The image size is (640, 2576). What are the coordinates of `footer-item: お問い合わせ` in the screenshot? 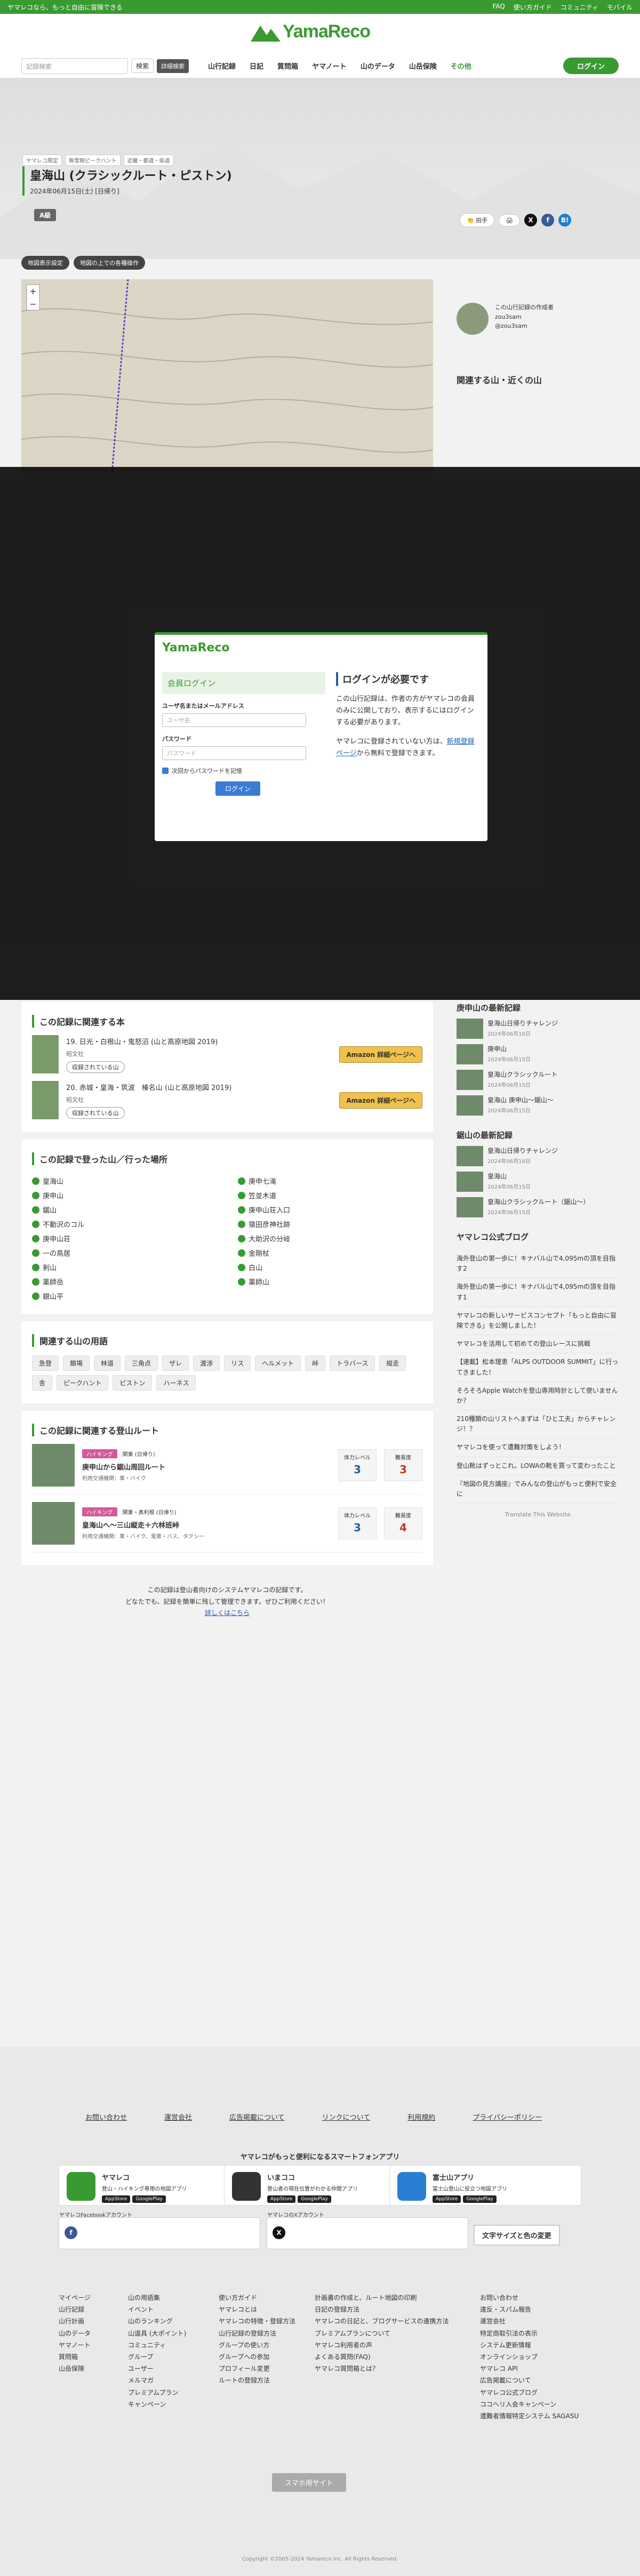 It's located at (529, 2298).